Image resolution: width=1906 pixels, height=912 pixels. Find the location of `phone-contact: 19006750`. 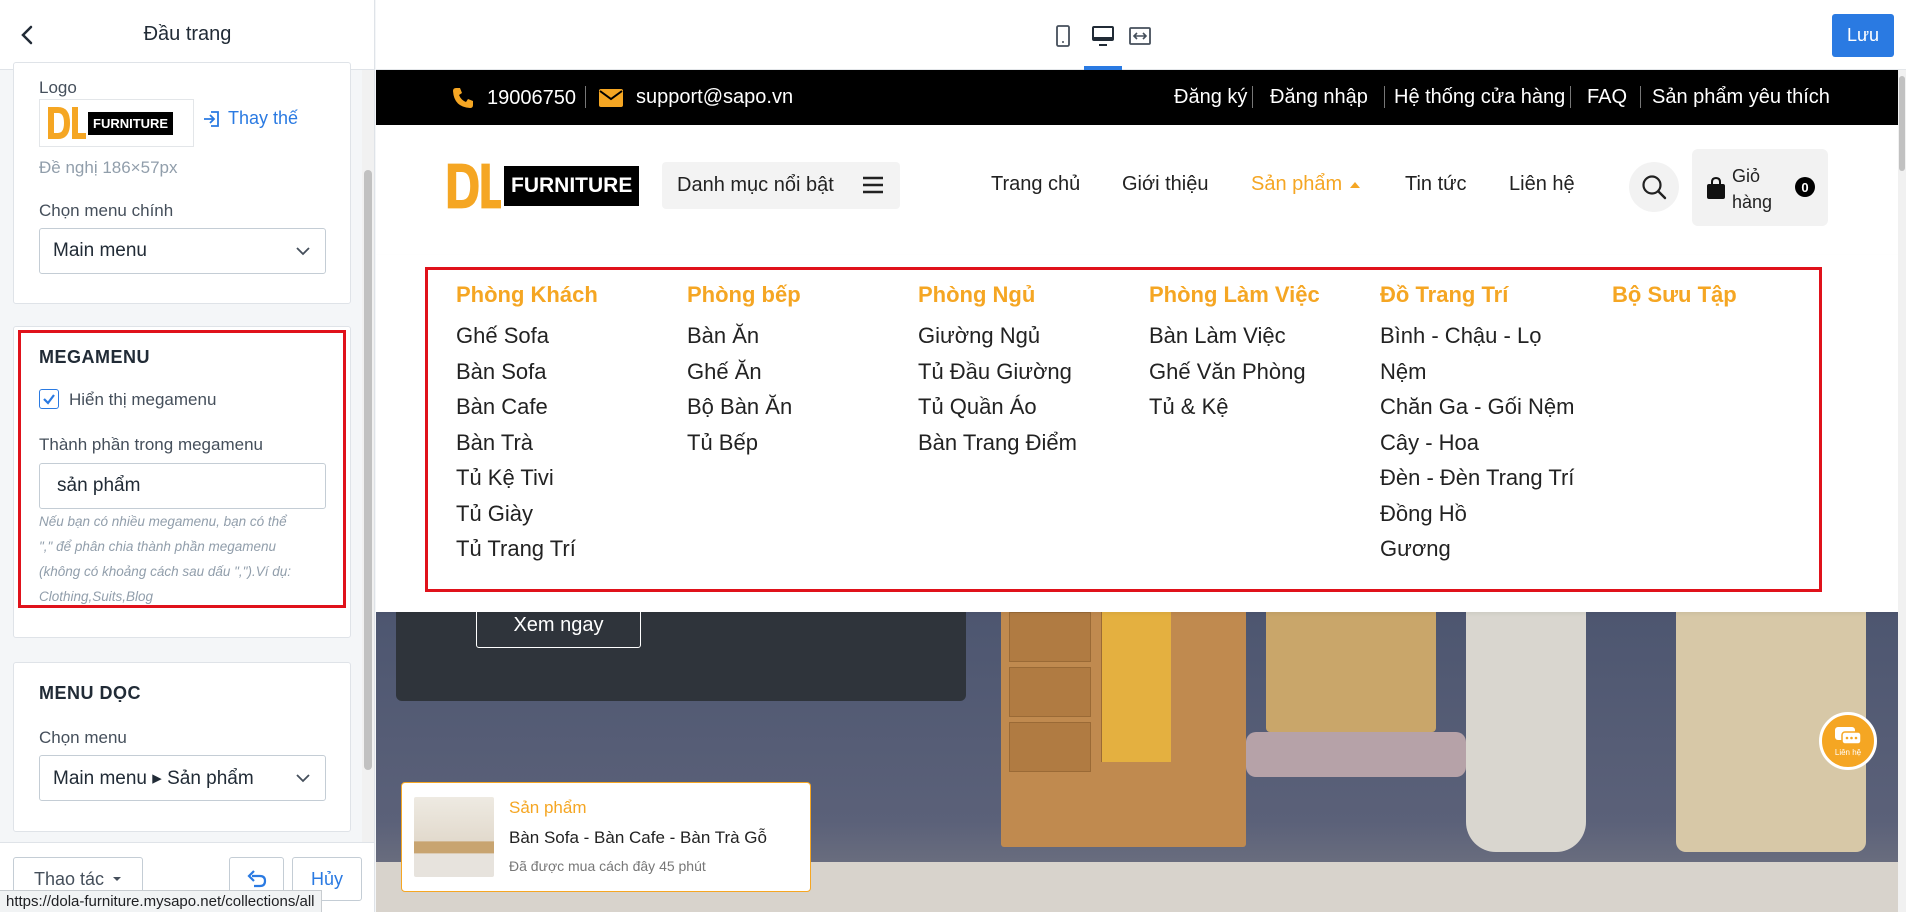

phone-contact: 19006750 is located at coordinates (513, 98).